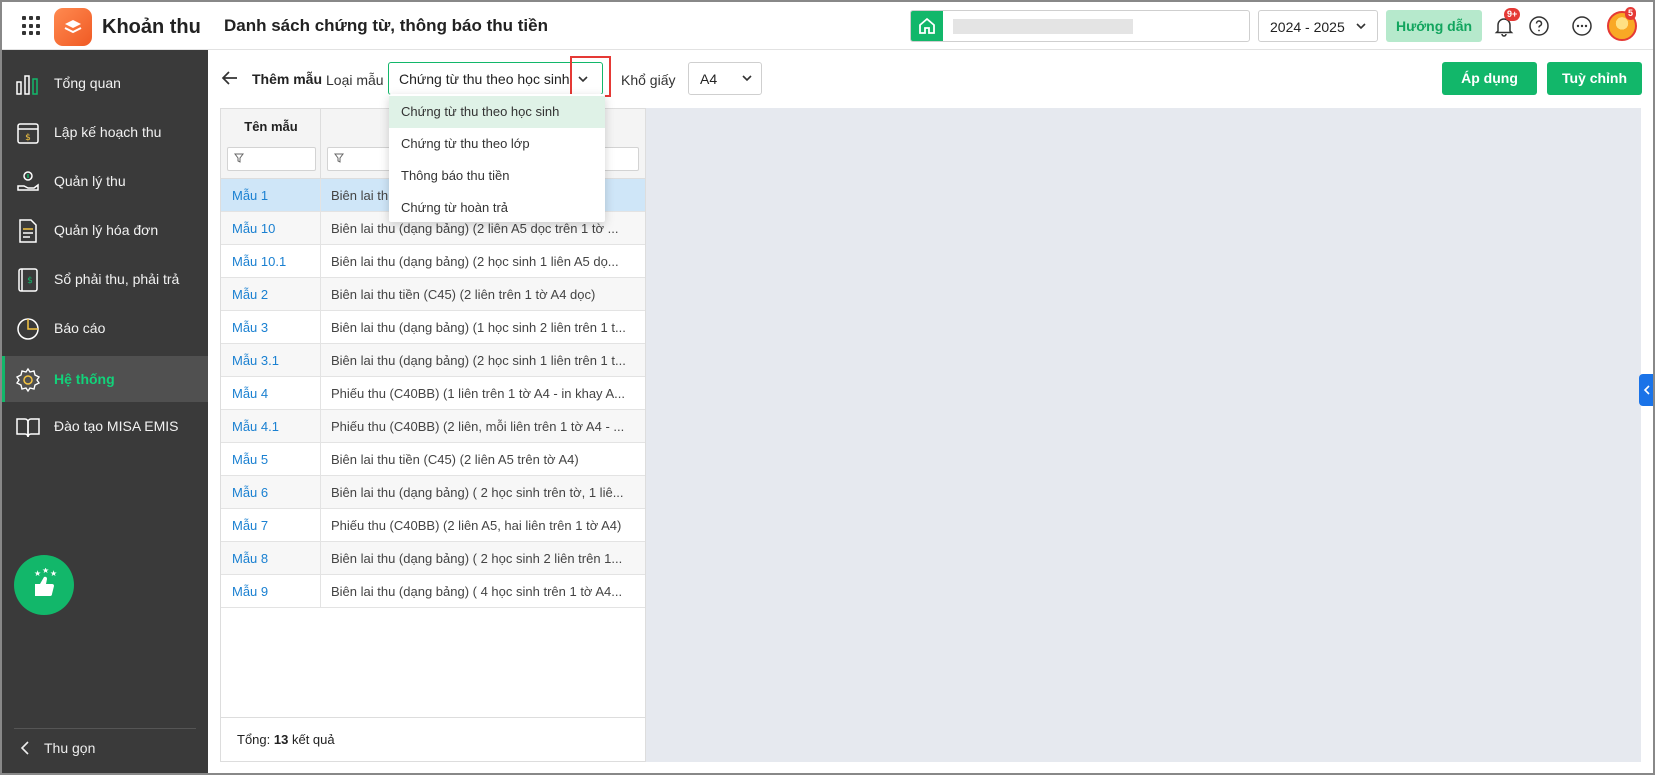 The width and height of the screenshot is (1655, 775). Describe the element at coordinates (271, 492) in the screenshot. I see `template-name-link: Mẫu 6` at that location.